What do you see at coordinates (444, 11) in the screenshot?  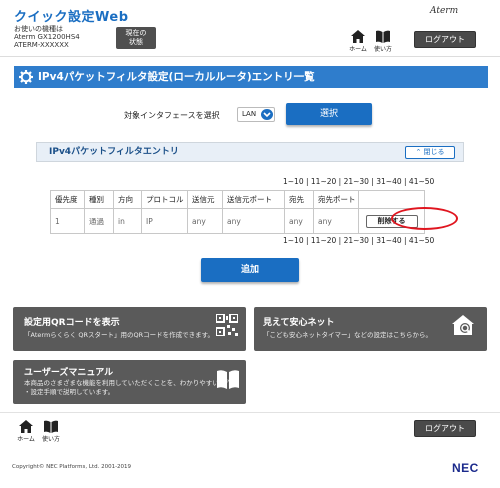 I see `aterm-logo: Aterm` at bounding box center [444, 11].